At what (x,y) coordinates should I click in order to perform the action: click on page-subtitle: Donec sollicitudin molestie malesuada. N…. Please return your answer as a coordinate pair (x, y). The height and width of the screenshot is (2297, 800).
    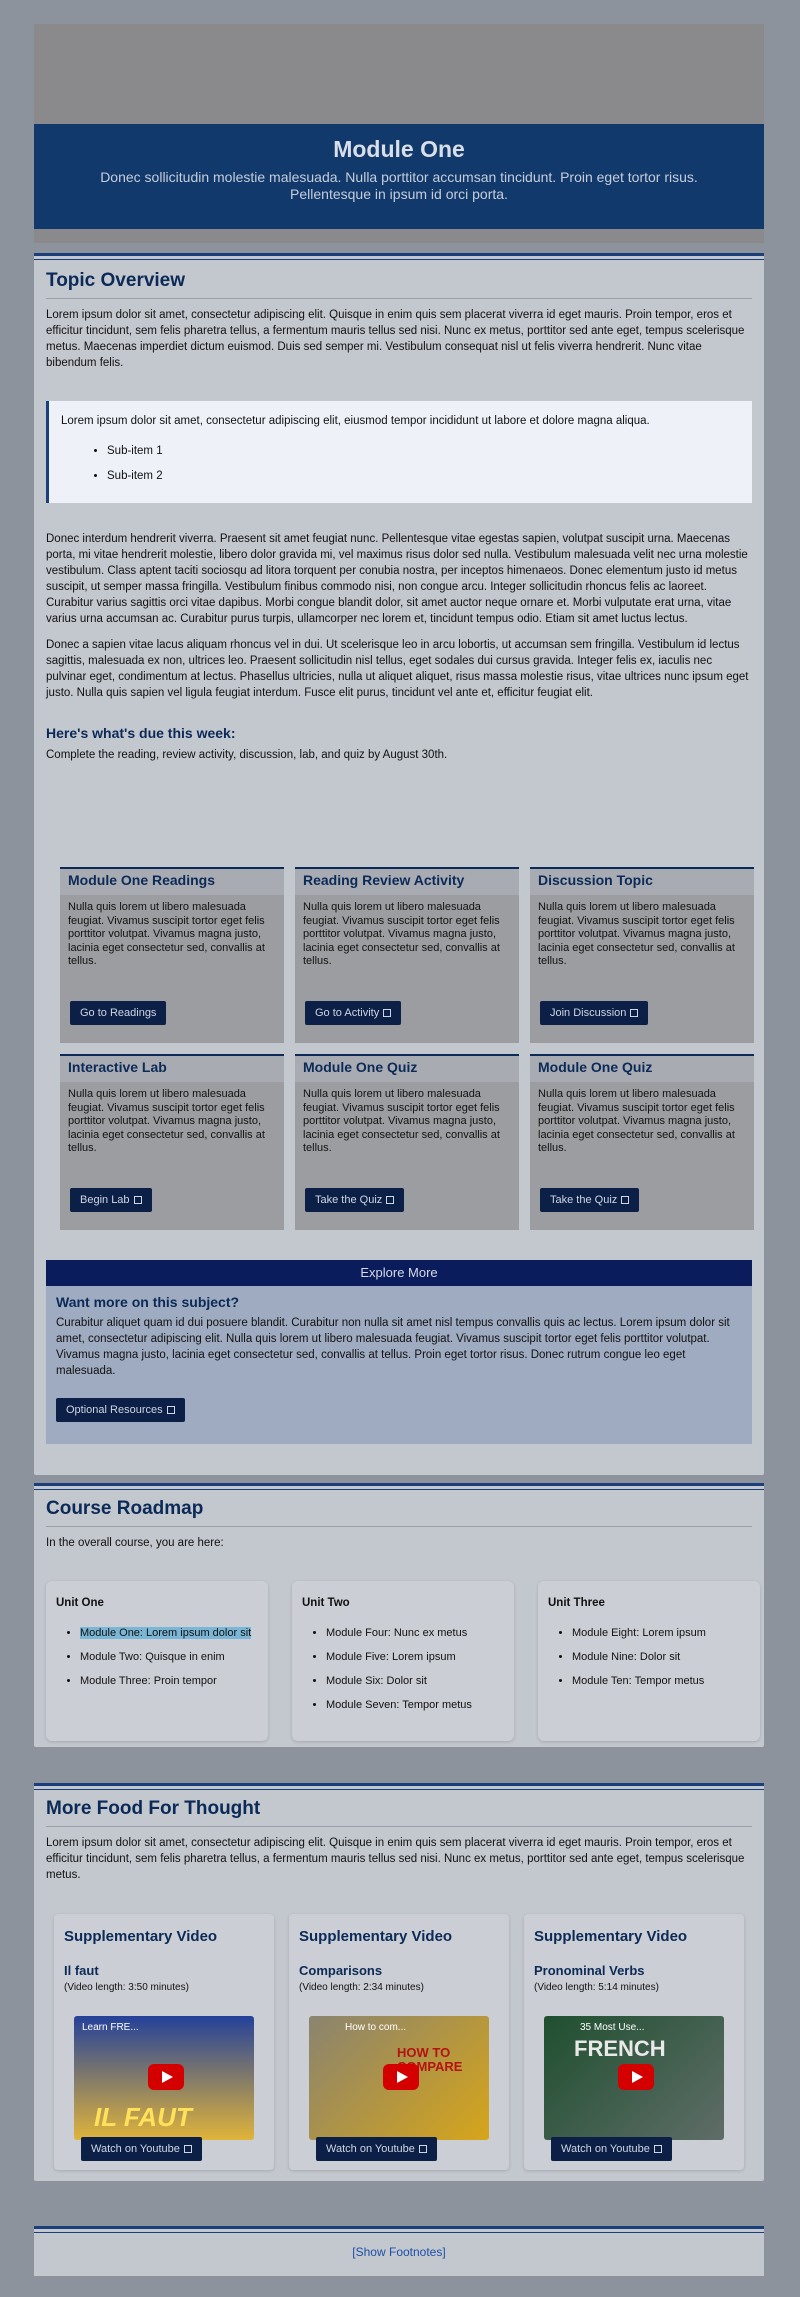
    Looking at the image, I should click on (399, 185).